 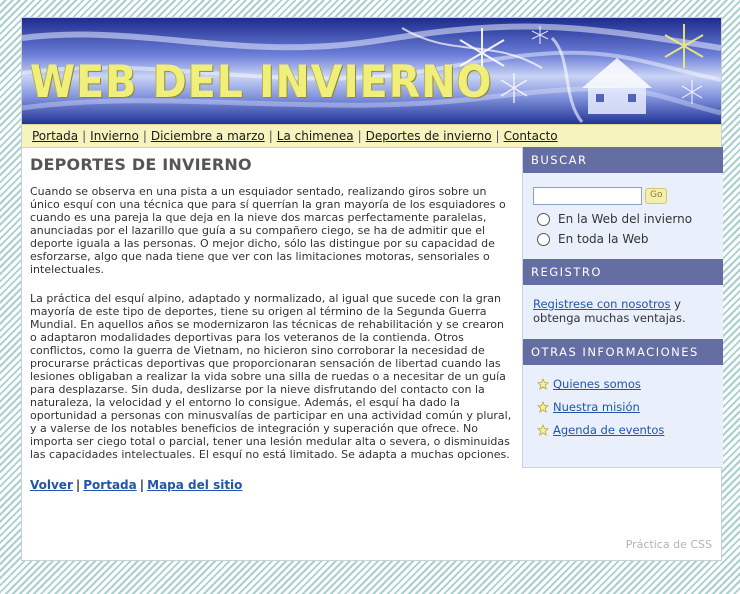 I want to click on list-item: Agenda de eventos, so click(x=625, y=430).